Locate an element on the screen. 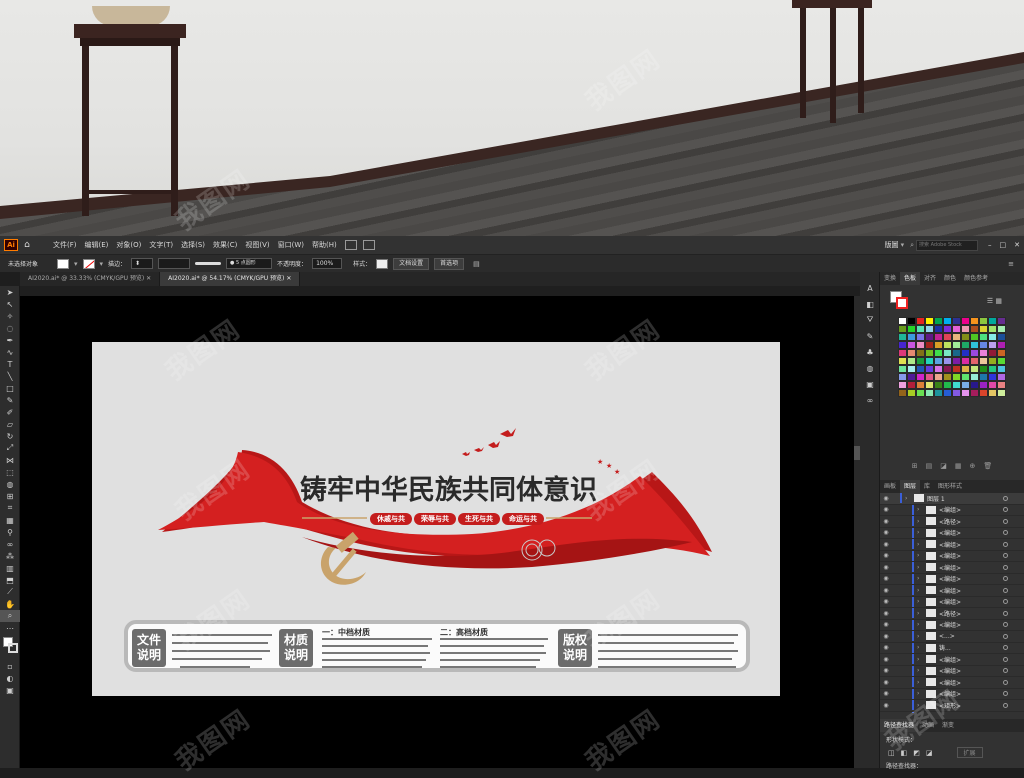  stroke-swatch is located at coordinates (89, 264).